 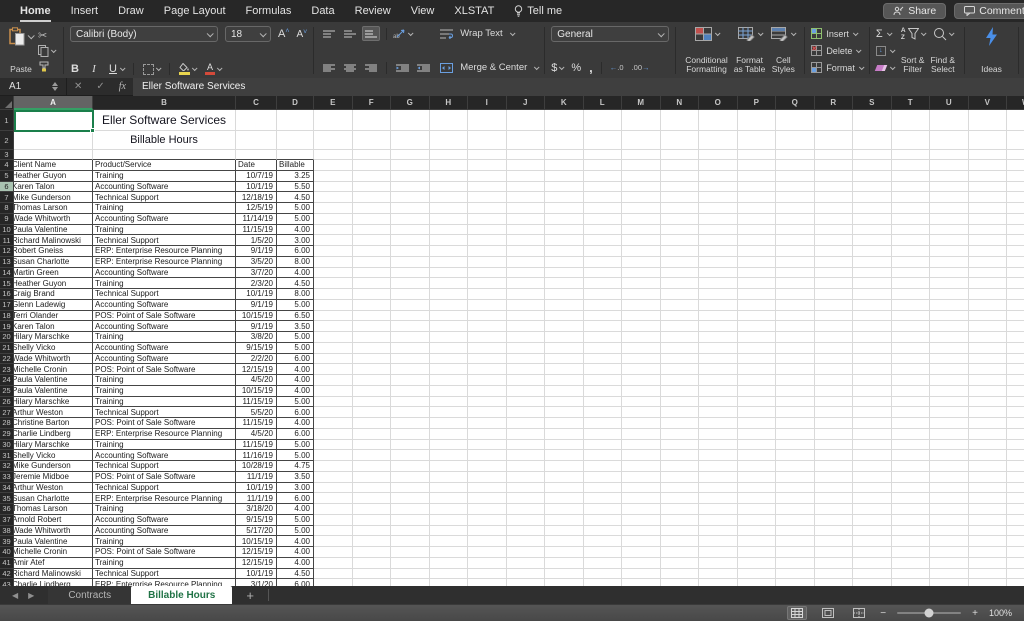 I want to click on row-header-16: 16, so click(x=7, y=294).